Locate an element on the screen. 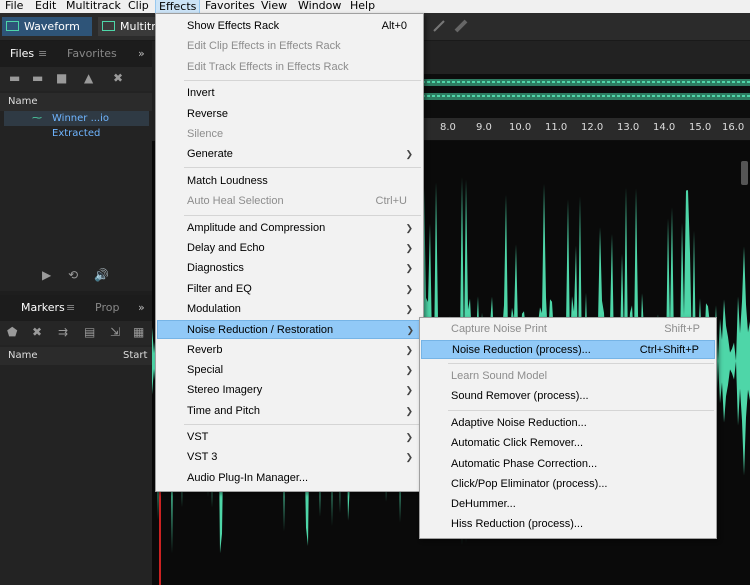  menu-item-filter-eq: Filter and EQ ❯ is located at coordinates (289, 289).